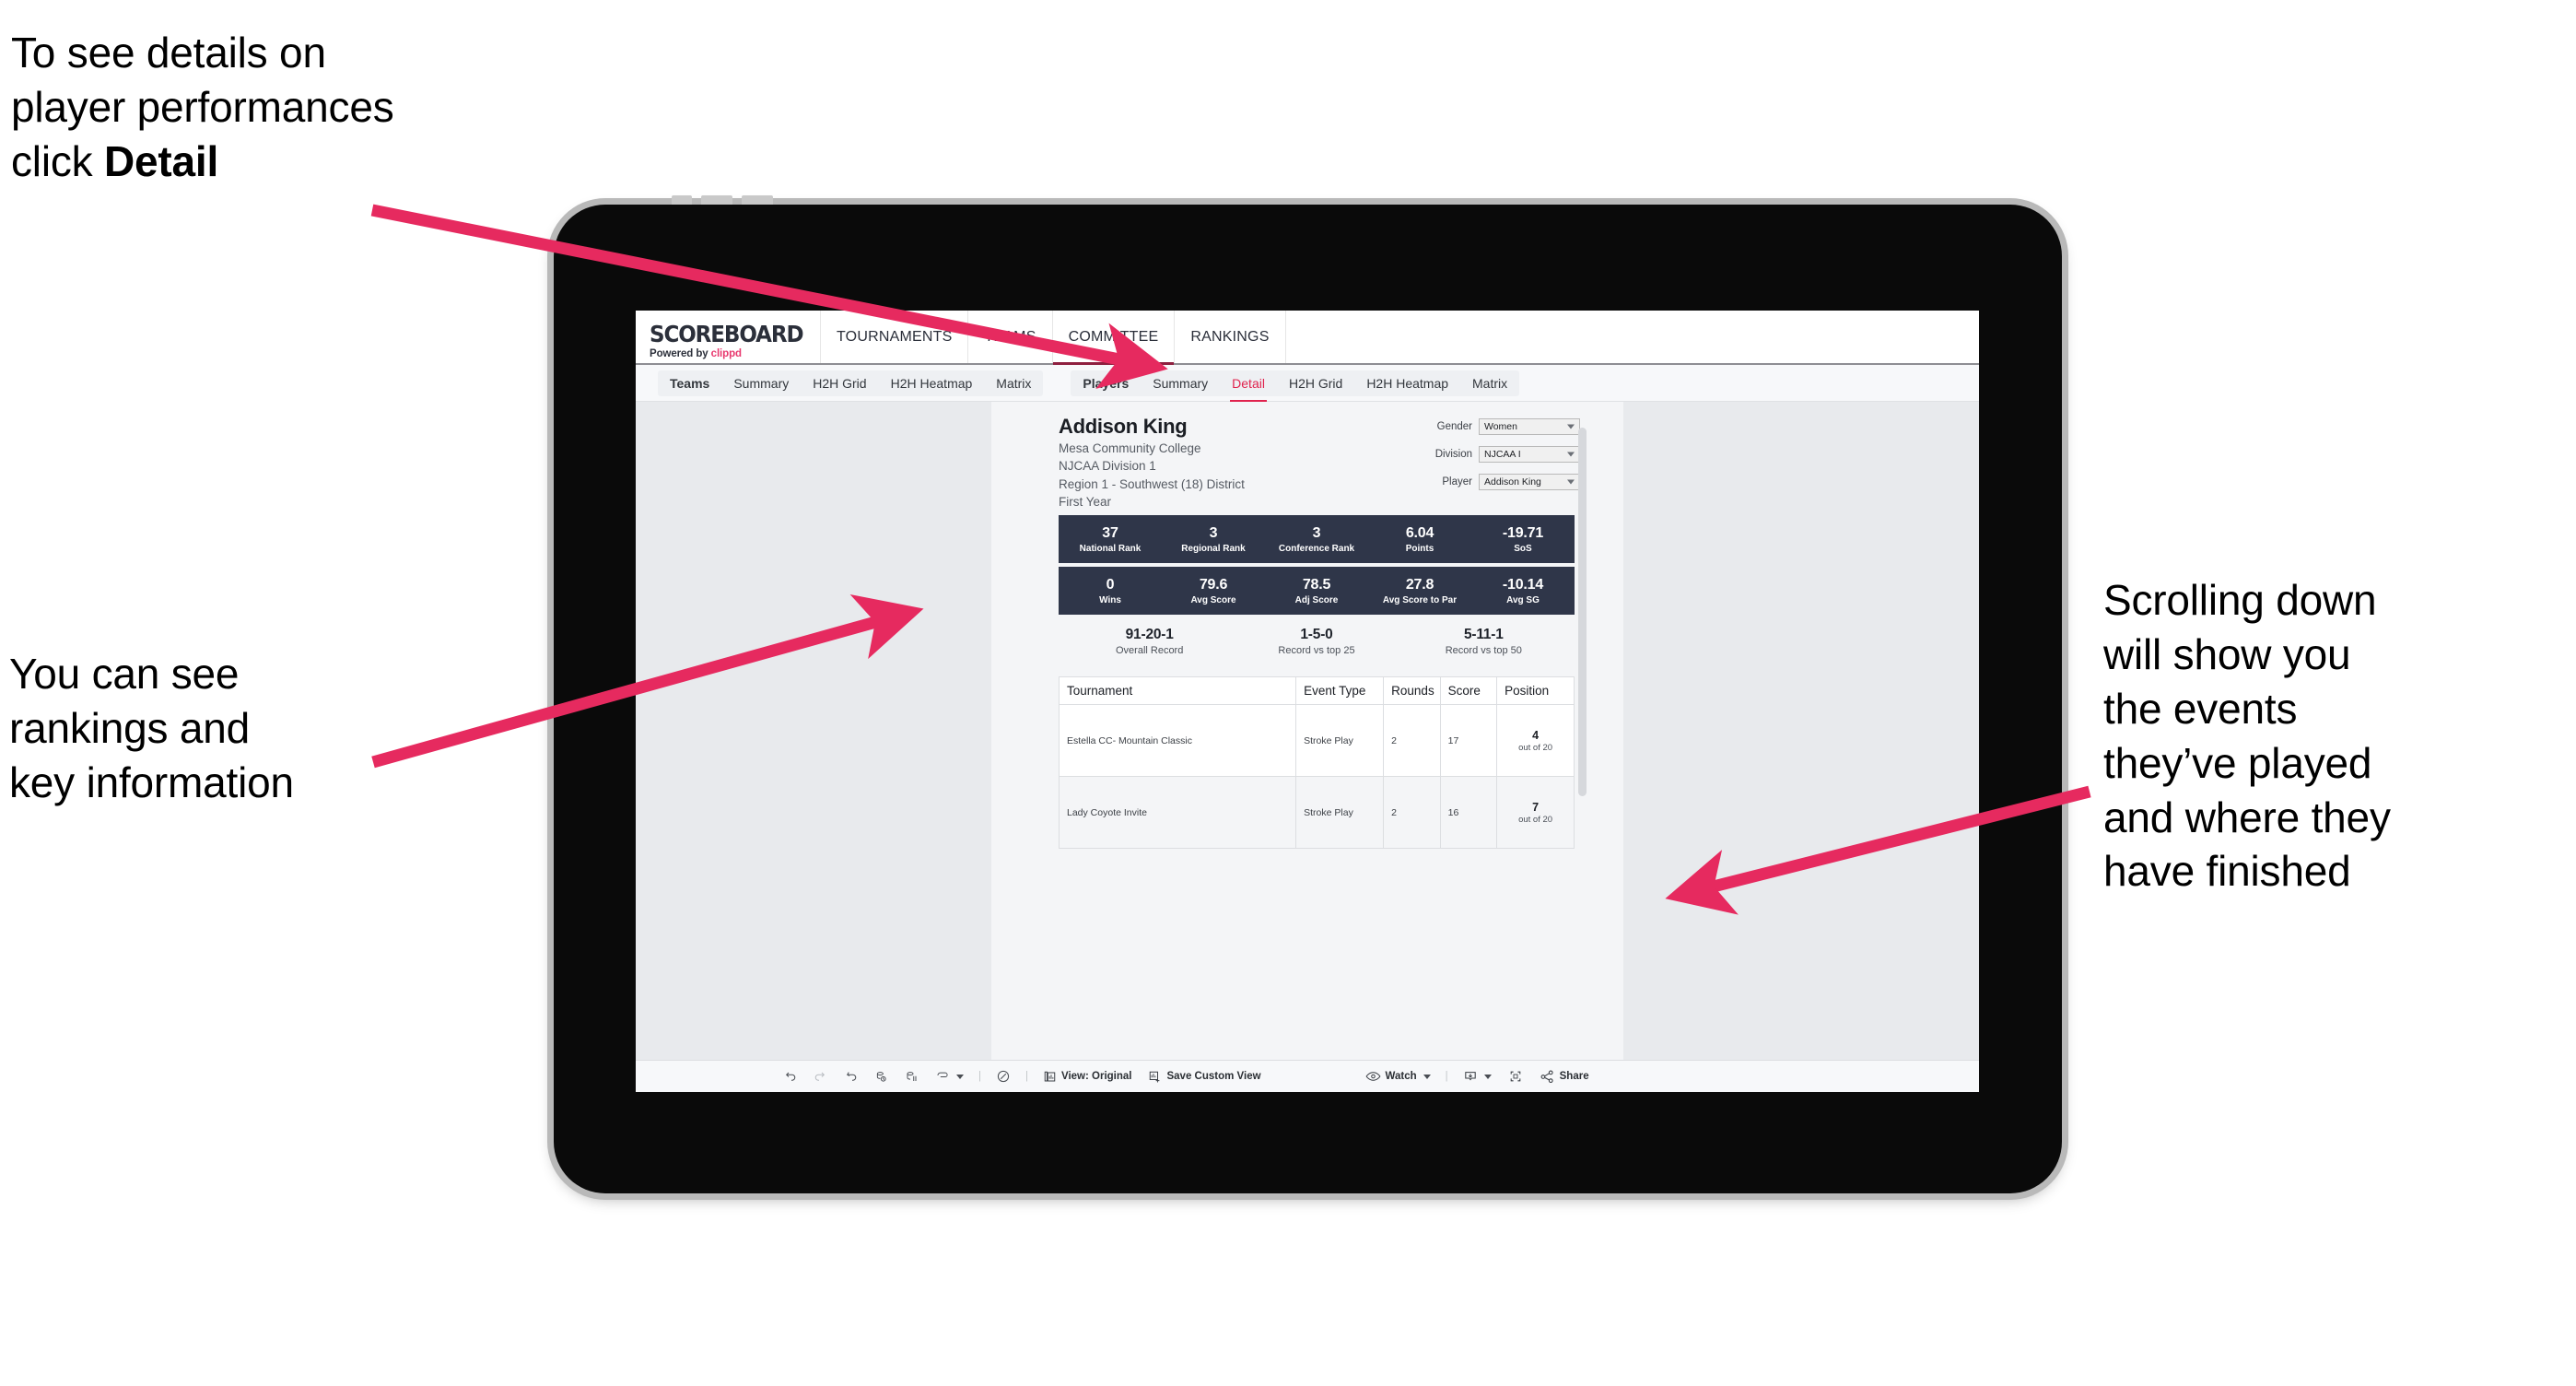 The image size is (2576, 1386). What do you see at coordinates (1316, 599) in the screenshot?
I see `stat-label: Adj Score` at bounding box center [1316, 599].